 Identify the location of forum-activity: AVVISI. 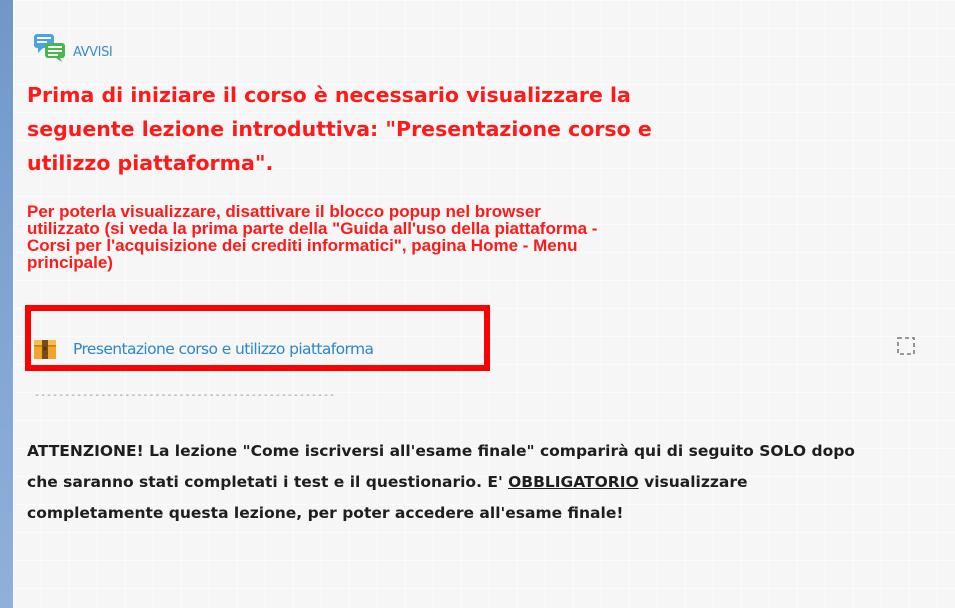
(73, 48).